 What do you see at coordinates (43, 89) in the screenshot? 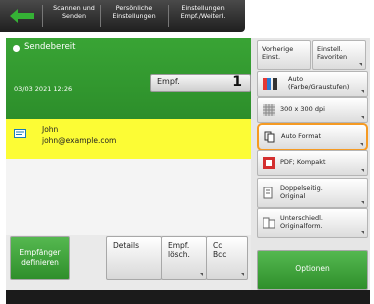
I see `datetime: 03/03 2021 12:26` at bounding box center [43, 89].